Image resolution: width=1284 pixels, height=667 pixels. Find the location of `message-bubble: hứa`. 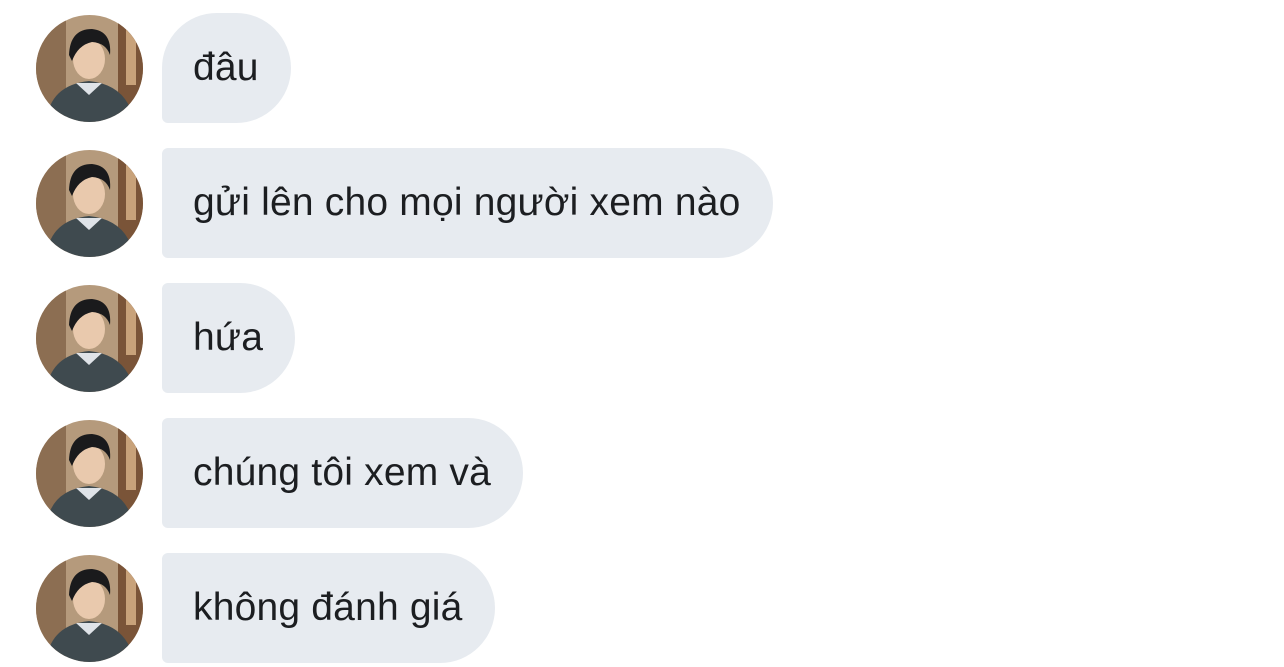

message-bubble: hứa is located at coordinates (229, 338).